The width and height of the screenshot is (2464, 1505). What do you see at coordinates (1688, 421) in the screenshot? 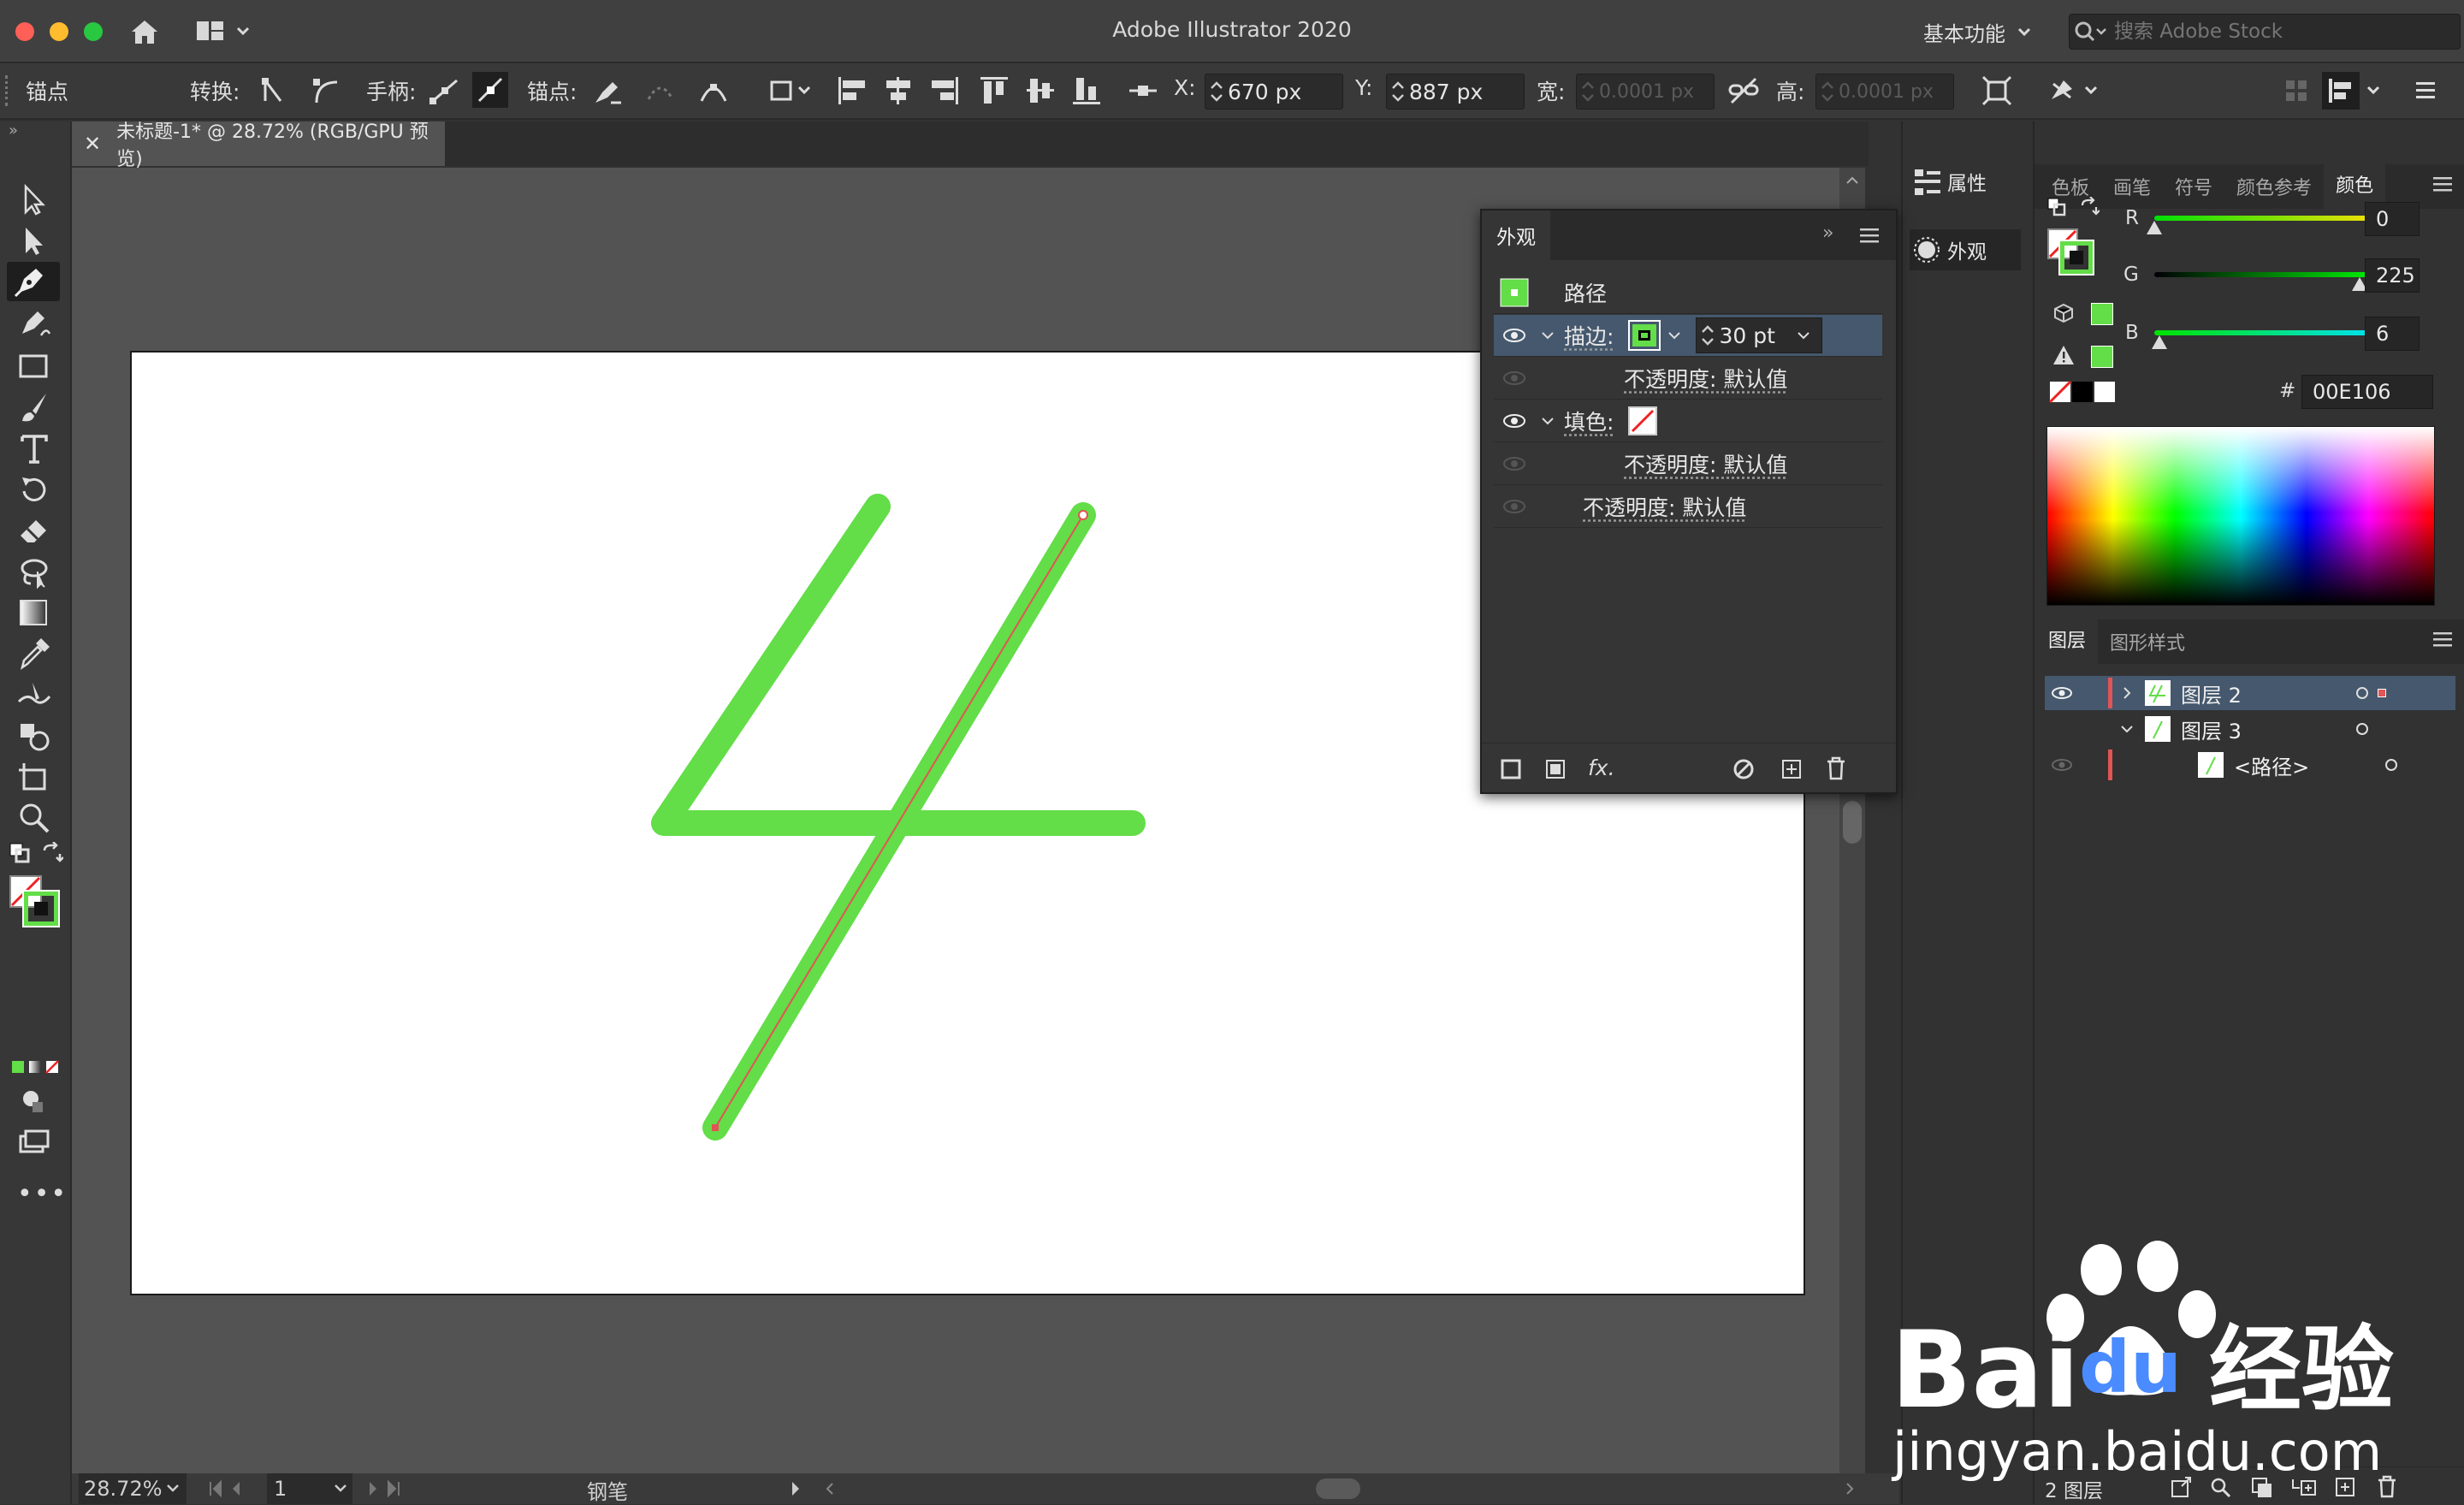
I see `appearance-fill-row: 填色:` at bounding box center [1688, 421].